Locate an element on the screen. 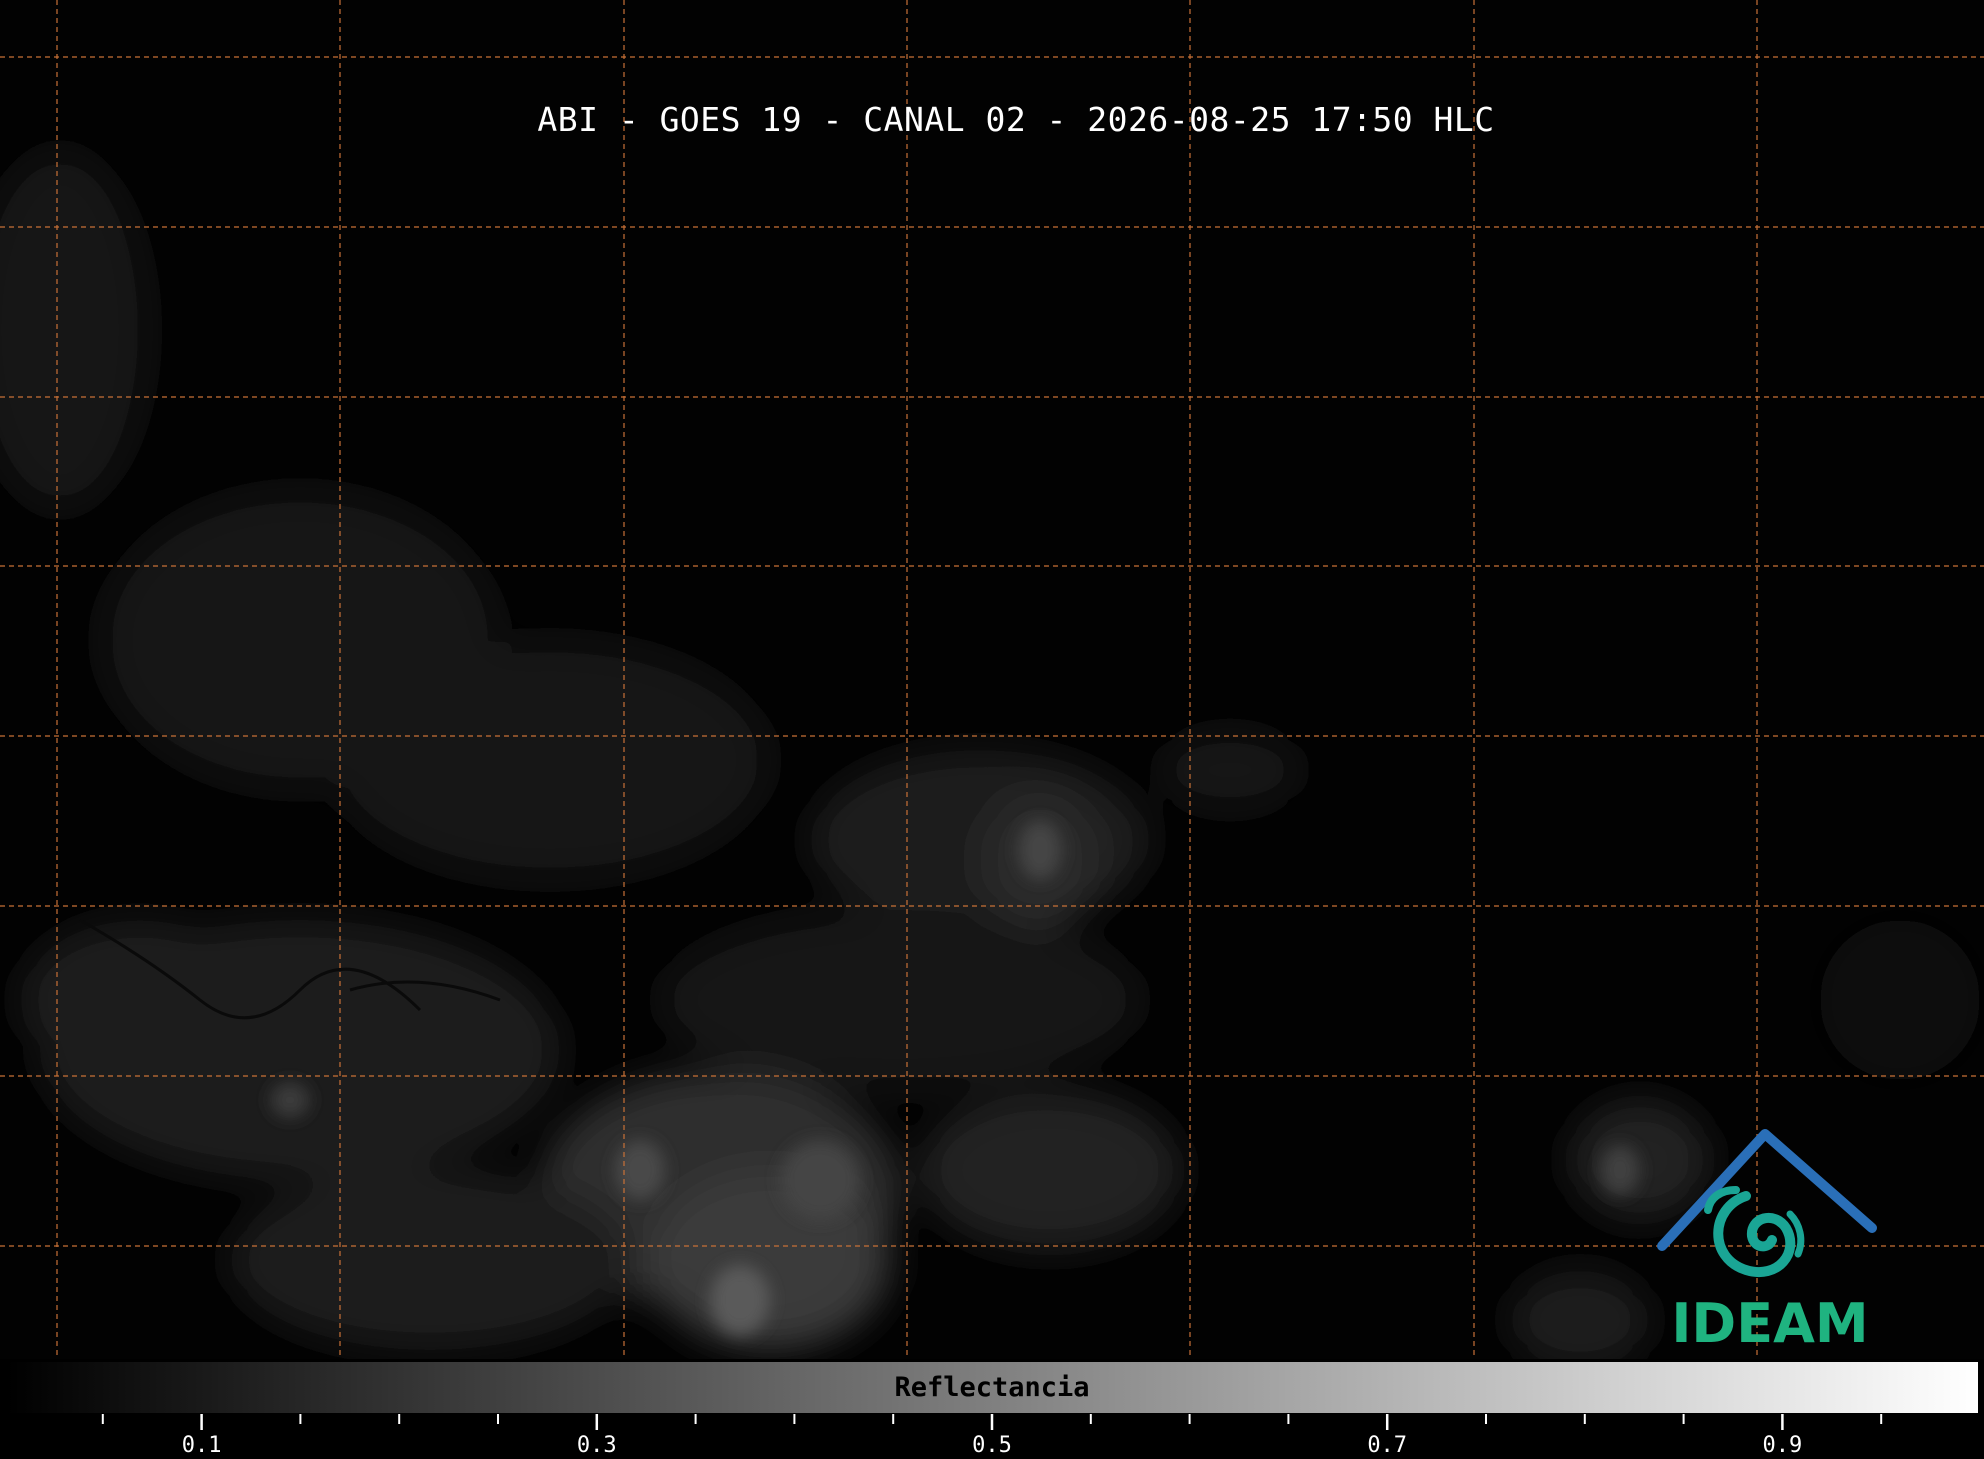 The width and height of the screenshot is (1984, 1459). colorbar-label: Reflectancia is located at coordinates (992, 1387).